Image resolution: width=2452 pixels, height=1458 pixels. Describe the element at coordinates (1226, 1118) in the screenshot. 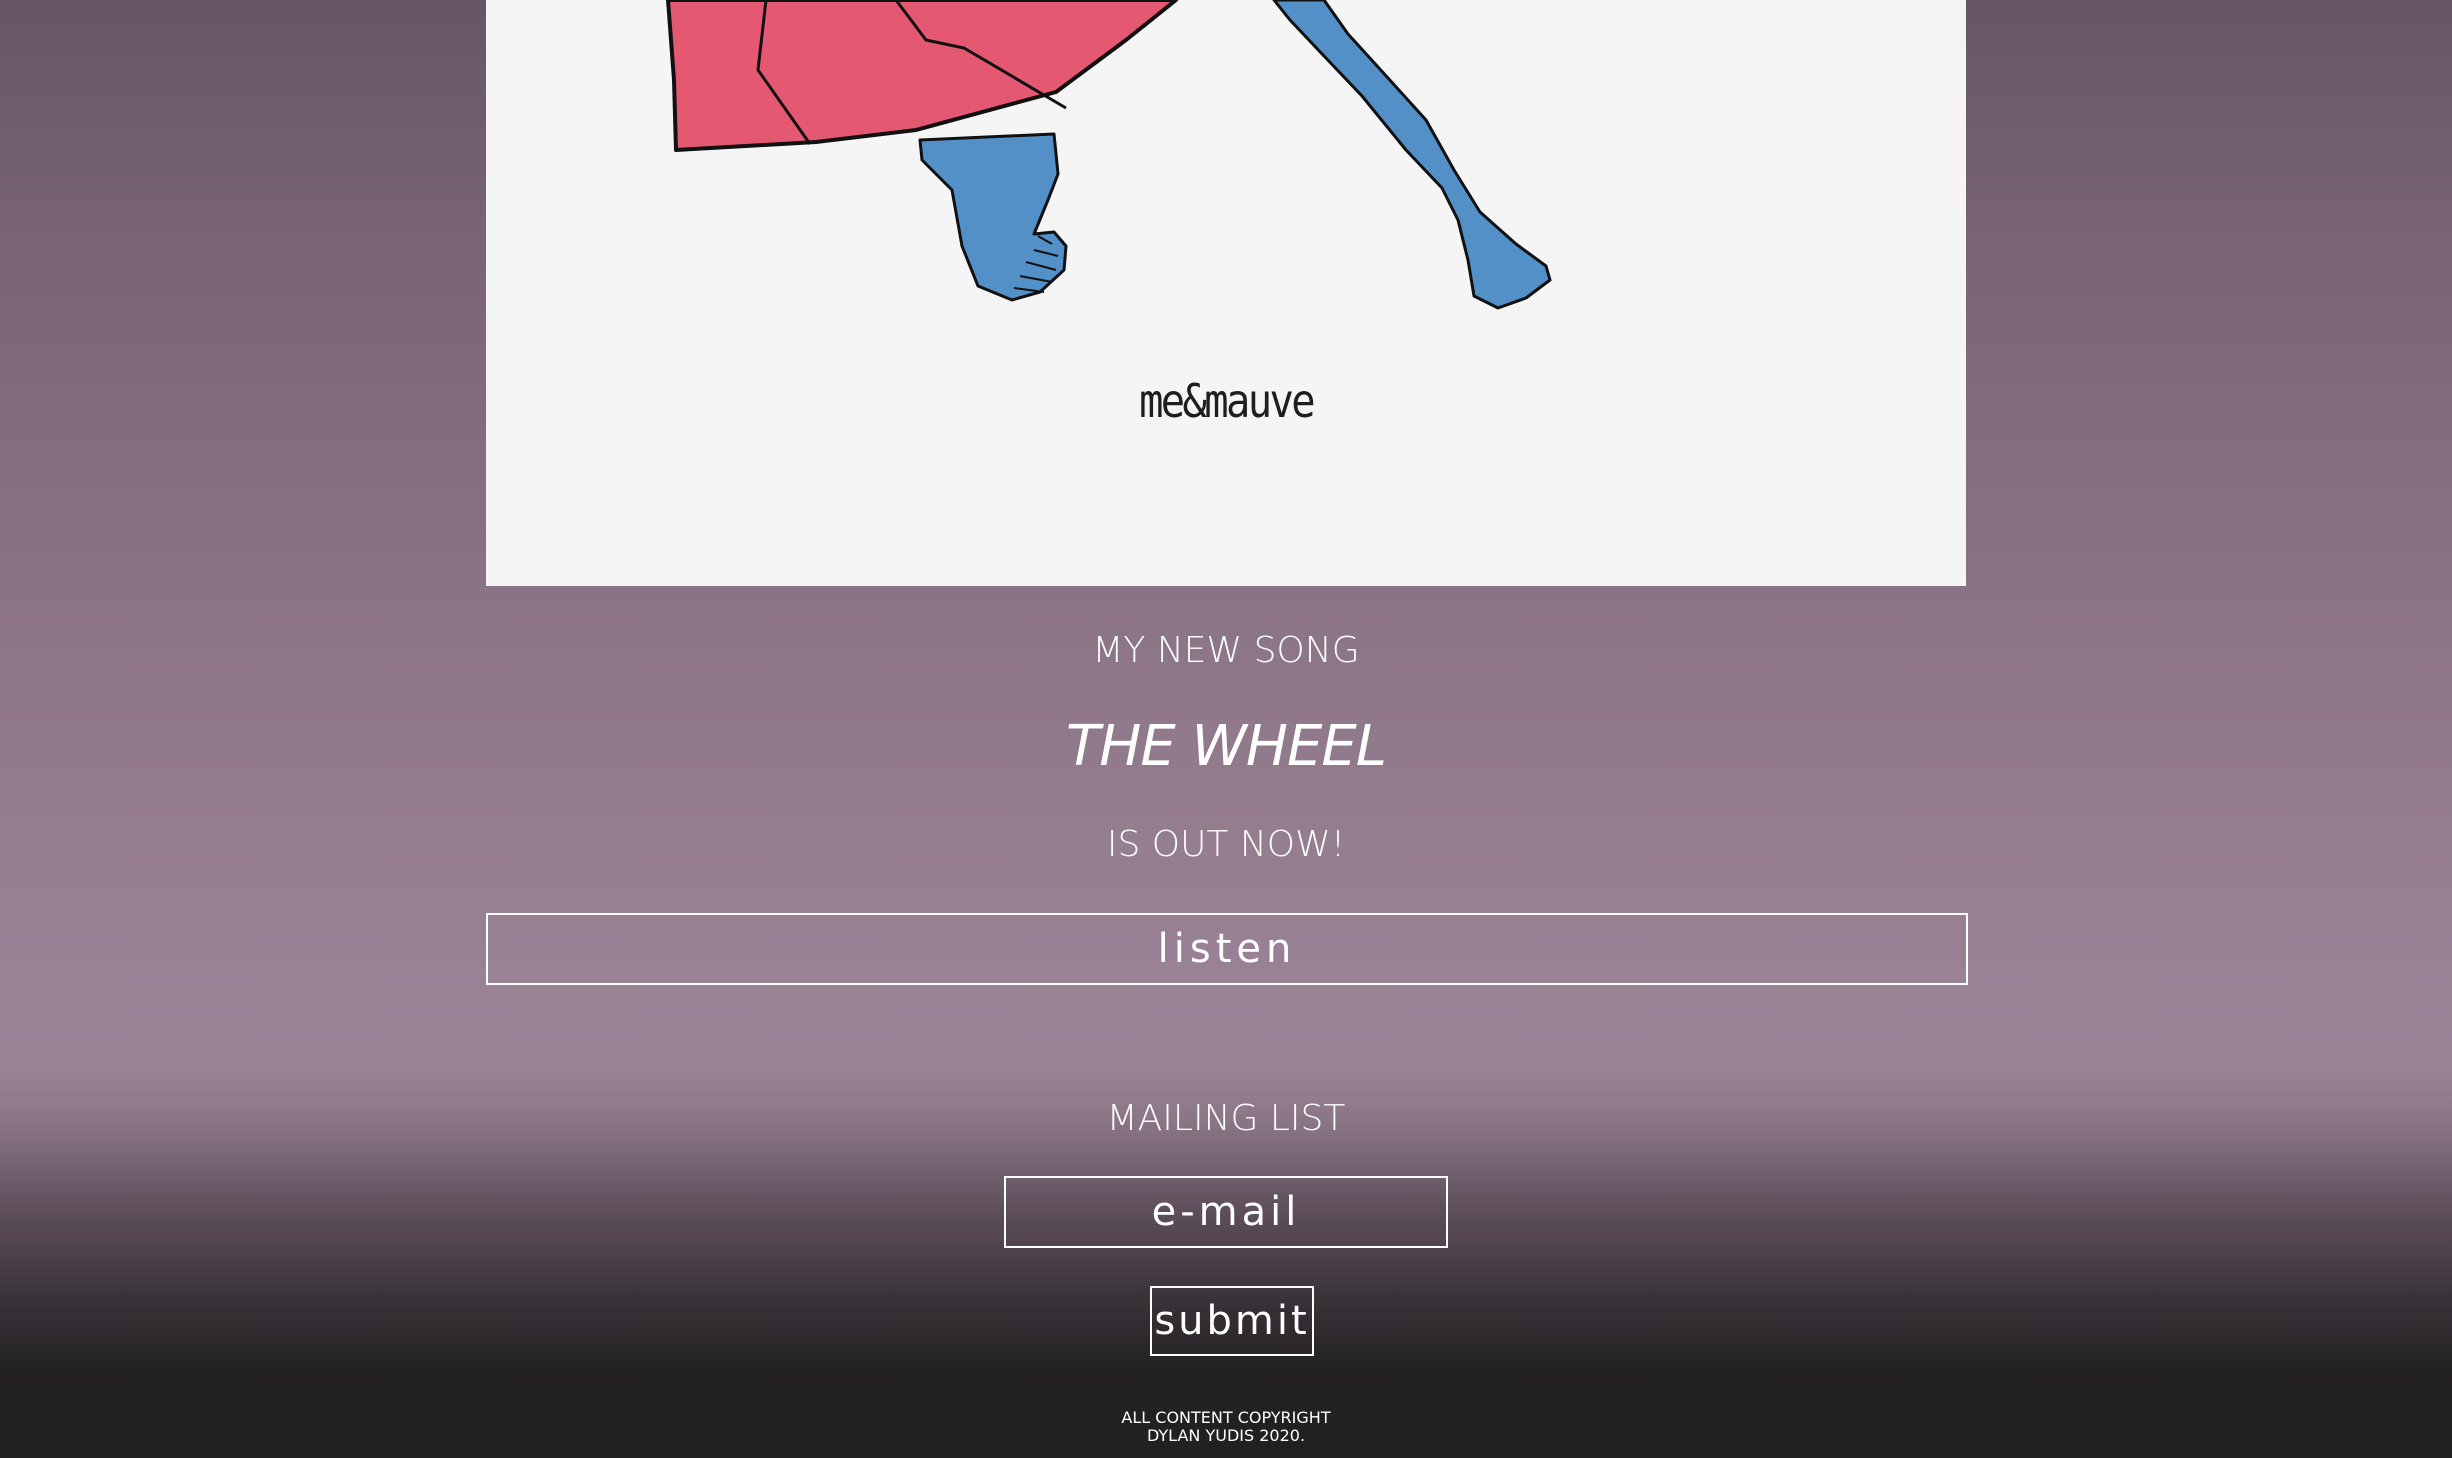

I see `mailing-list-title: MAILING LIST` at that location.